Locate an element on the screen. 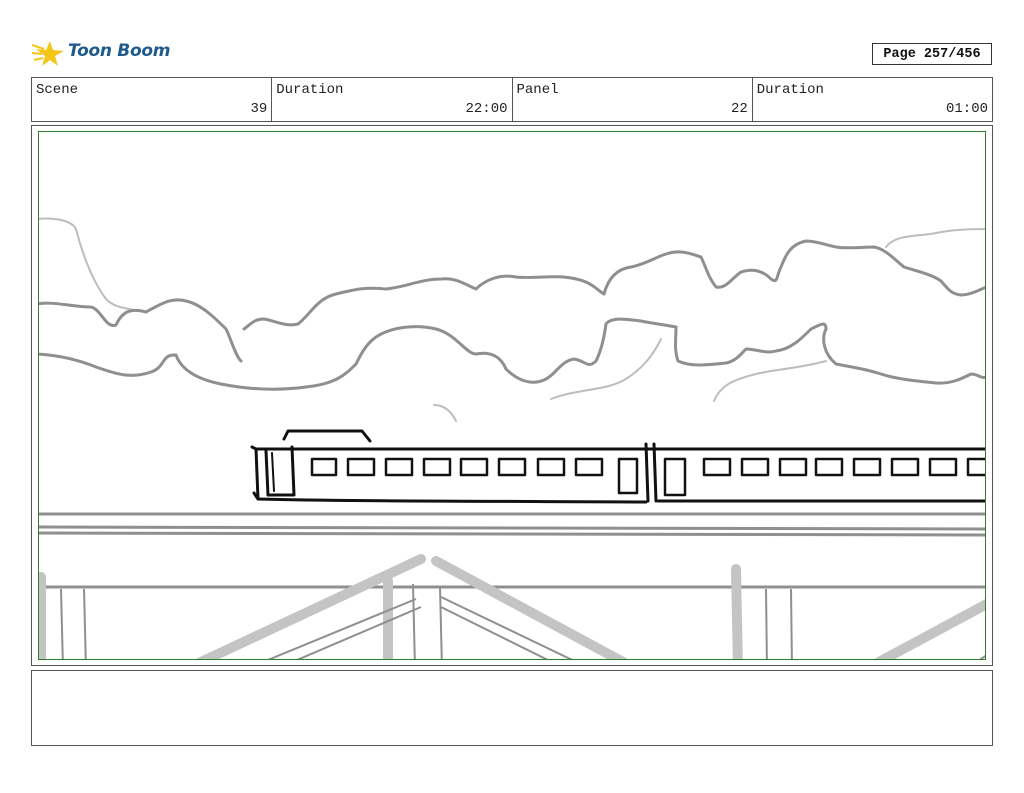  panel-cell: Panel 22 is located at coordinates (633, 99).